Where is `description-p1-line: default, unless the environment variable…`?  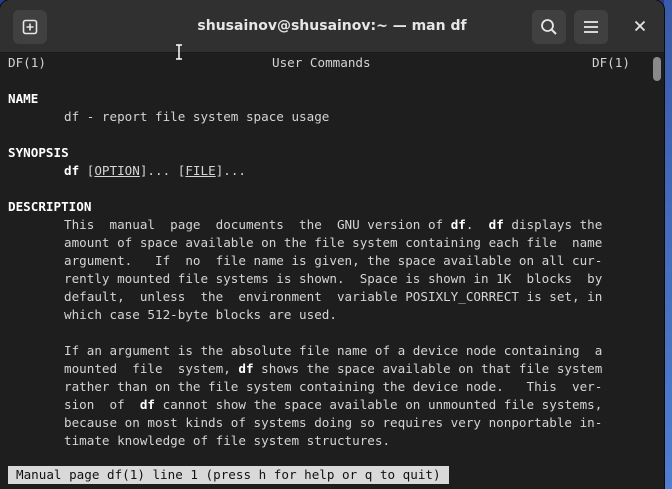
description-p1-line: default, unless the environment variable… is located at coordinates (333, 296).